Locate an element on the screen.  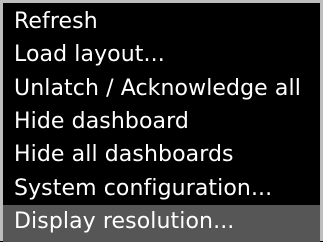
menu-item-hide-dashboard: Hide dashboard is located at coordinates (161, 121).